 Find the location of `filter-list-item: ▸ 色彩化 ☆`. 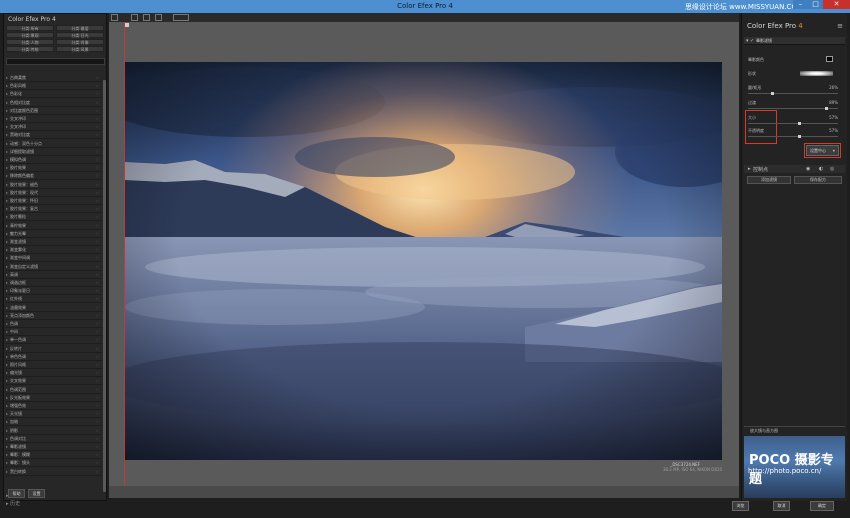

filter-list-item: ▸ 色彩化 ☆ is located at coordinates (54, 94).